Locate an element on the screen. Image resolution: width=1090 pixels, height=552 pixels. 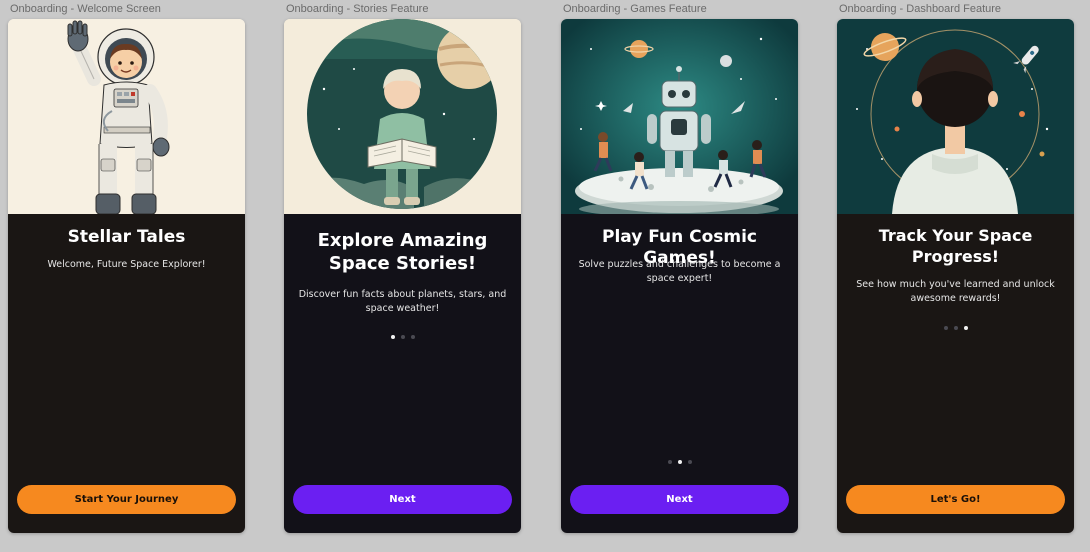
screen-subtitle: Welcome, Future Space Explorer! is located at coordinates (126, 264).